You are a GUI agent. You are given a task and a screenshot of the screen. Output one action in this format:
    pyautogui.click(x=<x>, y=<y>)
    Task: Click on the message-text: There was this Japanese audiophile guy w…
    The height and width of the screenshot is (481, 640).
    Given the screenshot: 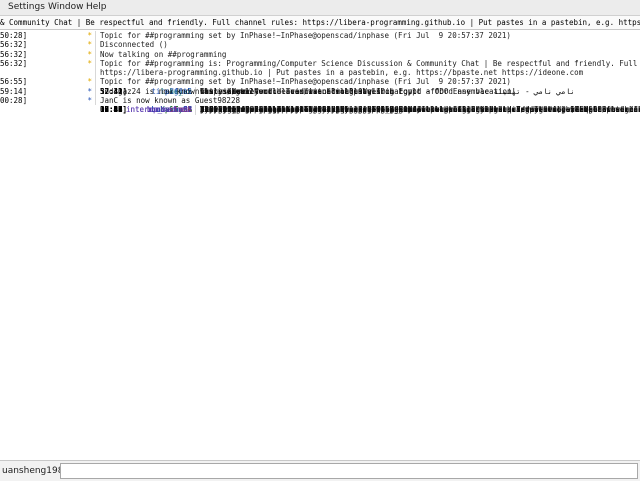 What is the action you would take?
    pyautogui.click(x=354, y=110)
    